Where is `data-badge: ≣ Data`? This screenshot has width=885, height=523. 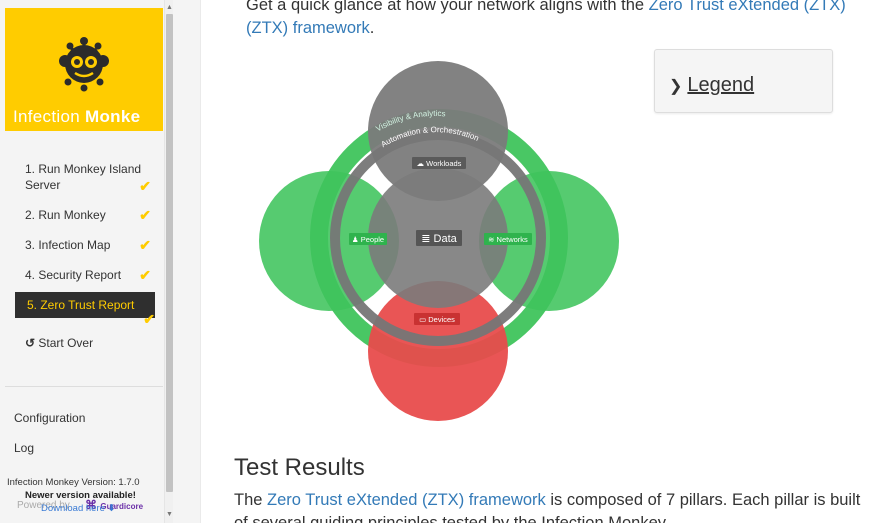
data-badge: ≣ Data is located at coordinates (439, 238).